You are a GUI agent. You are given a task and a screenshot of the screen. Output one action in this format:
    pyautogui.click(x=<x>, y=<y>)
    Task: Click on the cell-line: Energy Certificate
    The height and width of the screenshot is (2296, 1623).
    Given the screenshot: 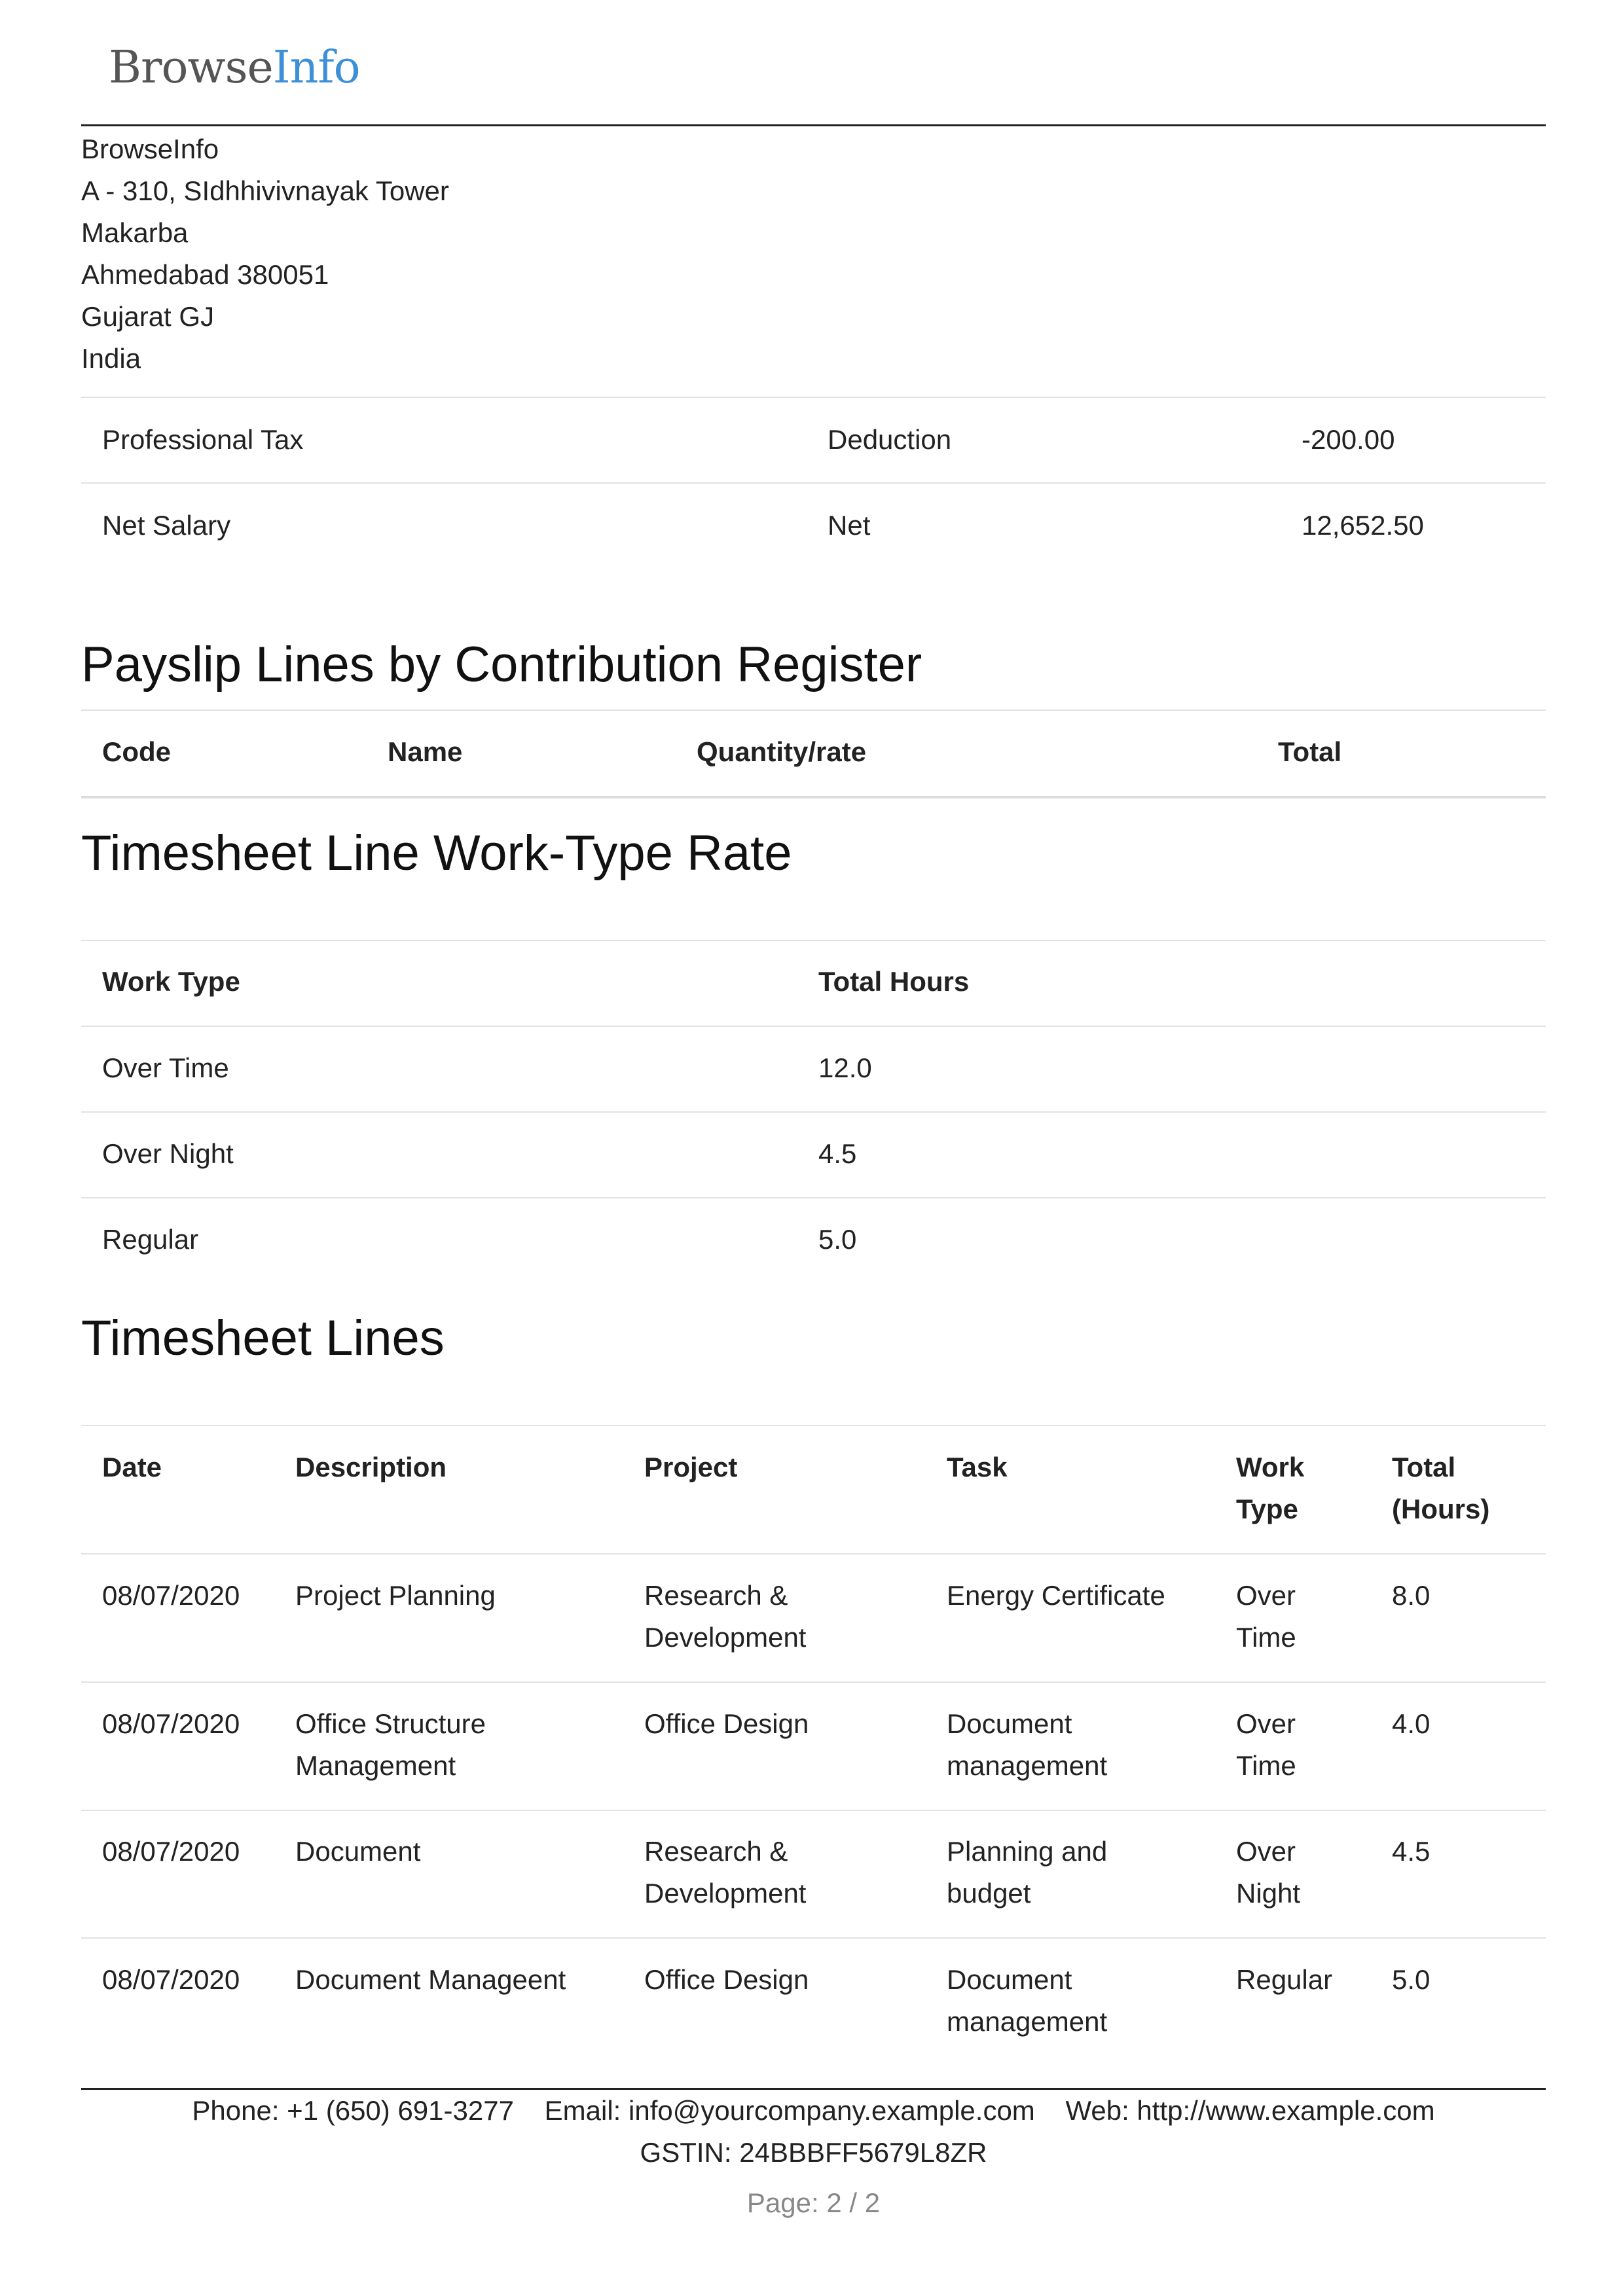 What is the action you would take?
    pyautogui.click(x=1056, y=1595)
    